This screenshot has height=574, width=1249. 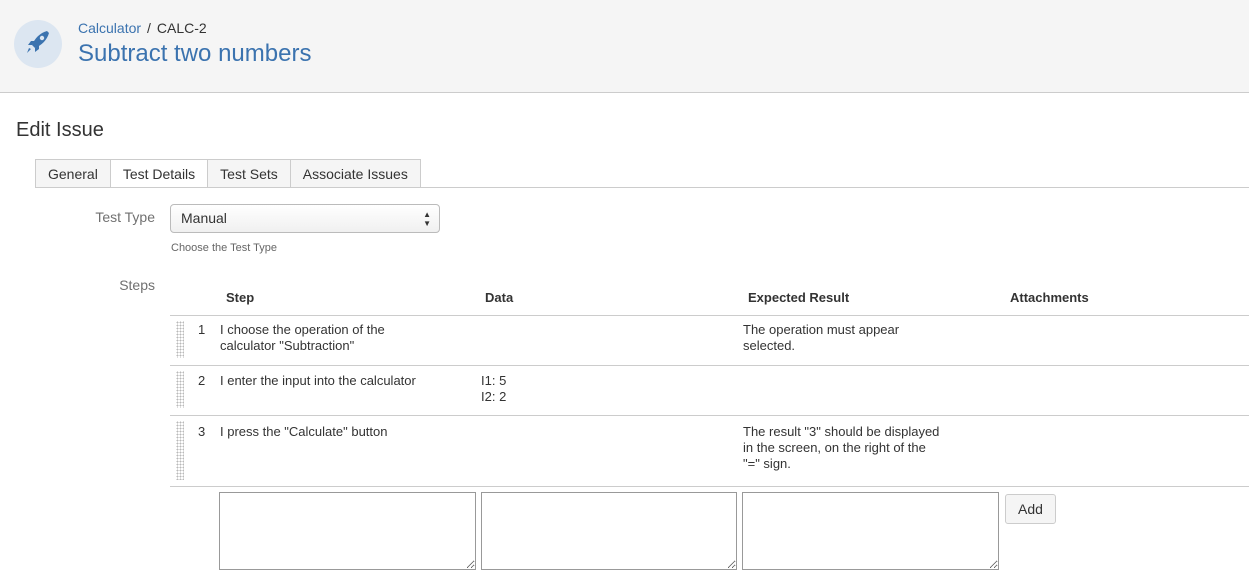 I want to click on step-action: I enter the input into the calculator, so click(x=318, y=381).